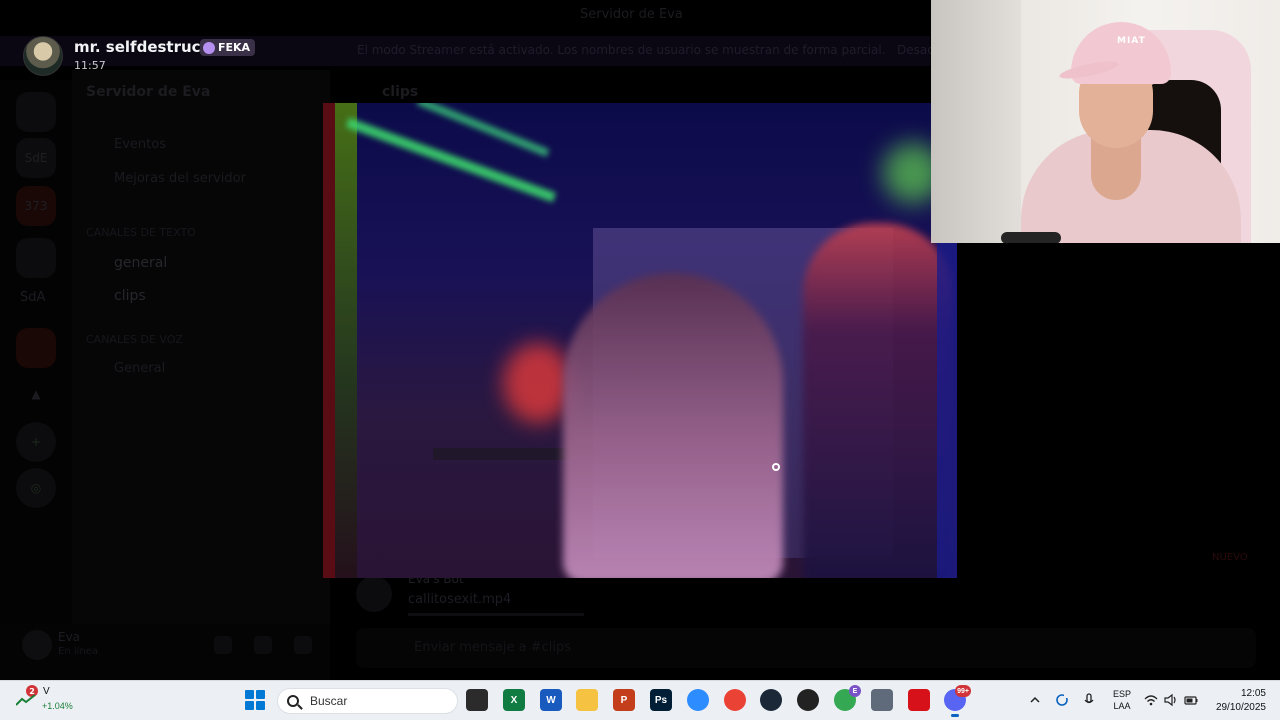  I want to click on webcam-curtain, so click(976, 121).